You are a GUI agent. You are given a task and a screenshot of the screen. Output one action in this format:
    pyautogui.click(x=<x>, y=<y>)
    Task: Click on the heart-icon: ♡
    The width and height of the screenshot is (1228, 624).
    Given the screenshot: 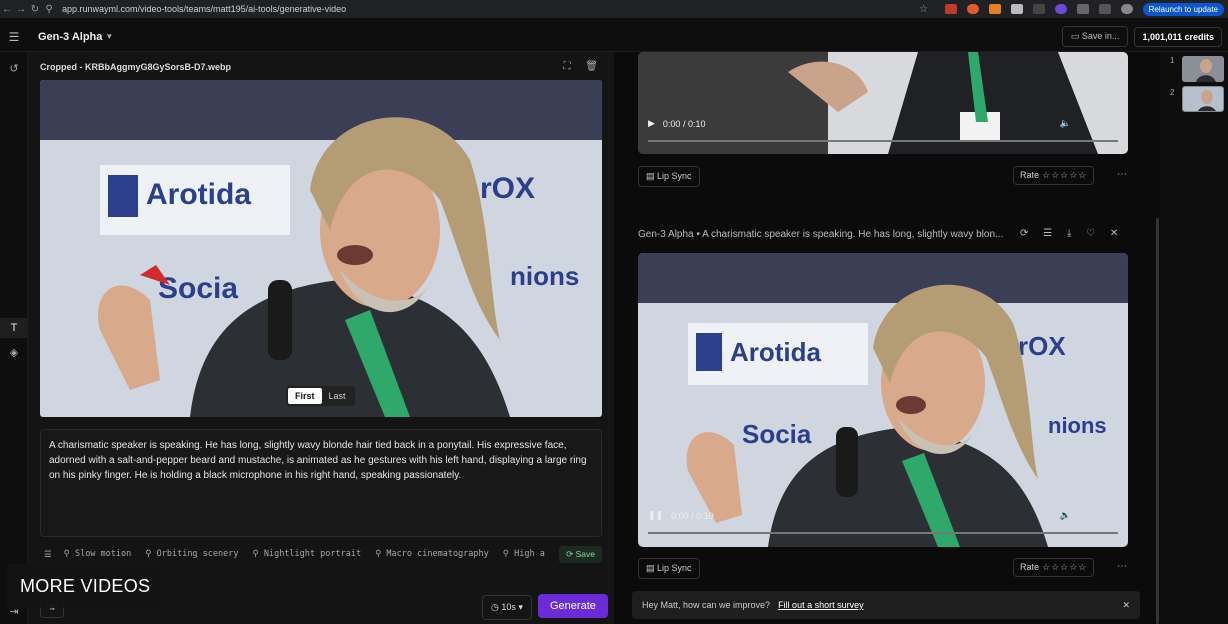 What is the action you would take?
    pyautogui.click(x=1090, y=233)
    